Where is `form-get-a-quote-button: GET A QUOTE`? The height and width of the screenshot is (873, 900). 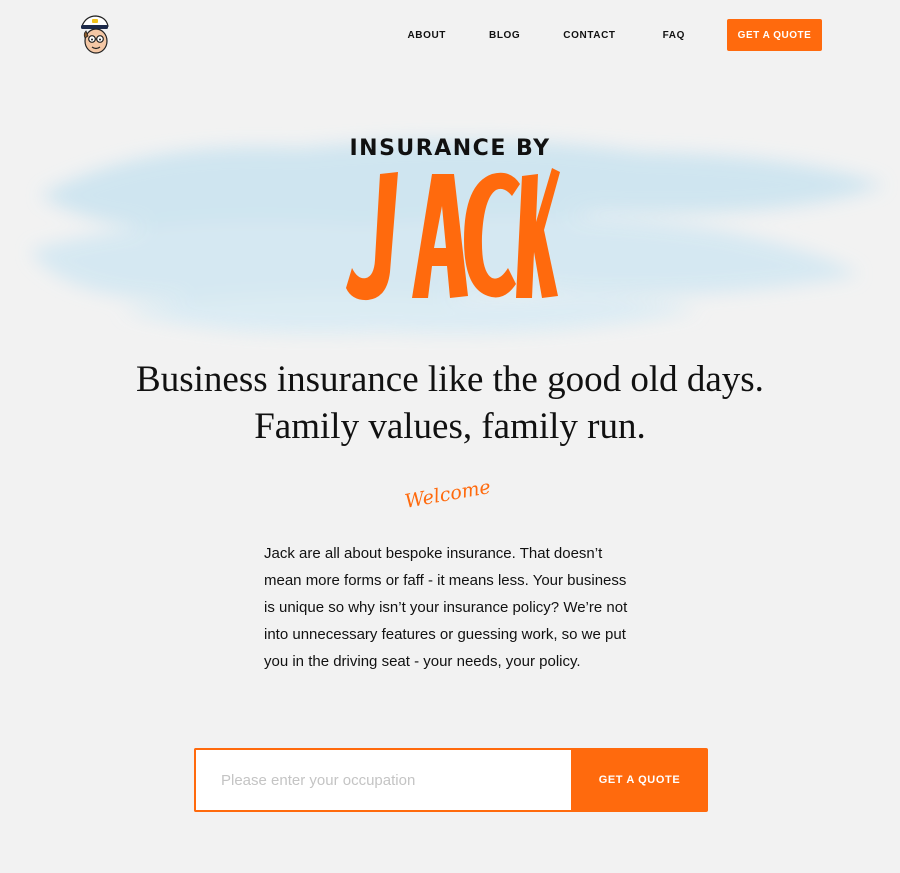
form-get-a-quote-button: GET A QUOTE is located at coordinates (639, 780).